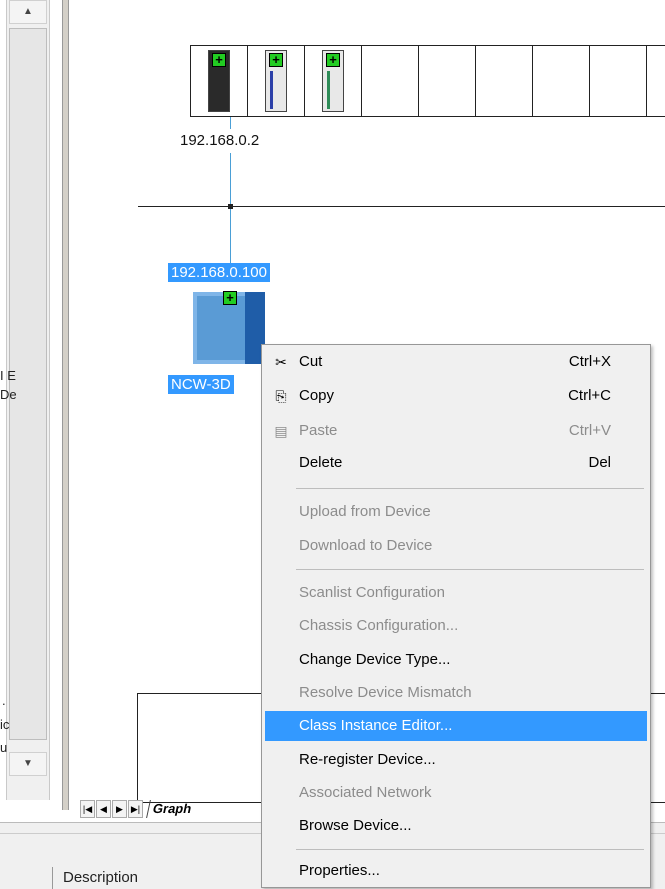 The width and height of the screenshot is (665, 889). Describe the element at coordinates (281, 396) in the screenshot. I see `copy-icon: ⎘` at that location.